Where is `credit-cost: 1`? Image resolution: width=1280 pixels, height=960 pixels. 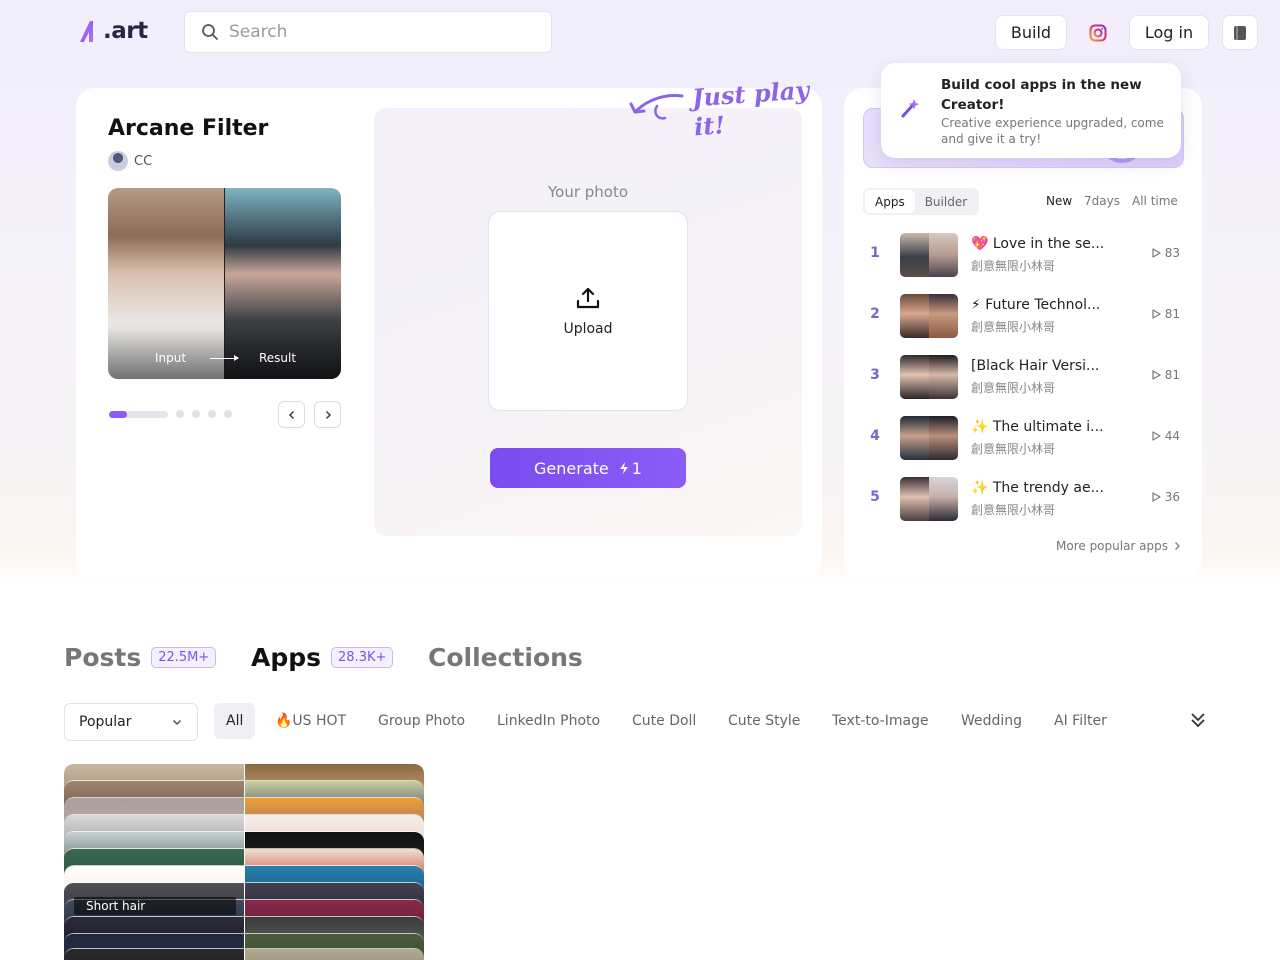 credit-cost: 1 is located at coordinates (630, 468).